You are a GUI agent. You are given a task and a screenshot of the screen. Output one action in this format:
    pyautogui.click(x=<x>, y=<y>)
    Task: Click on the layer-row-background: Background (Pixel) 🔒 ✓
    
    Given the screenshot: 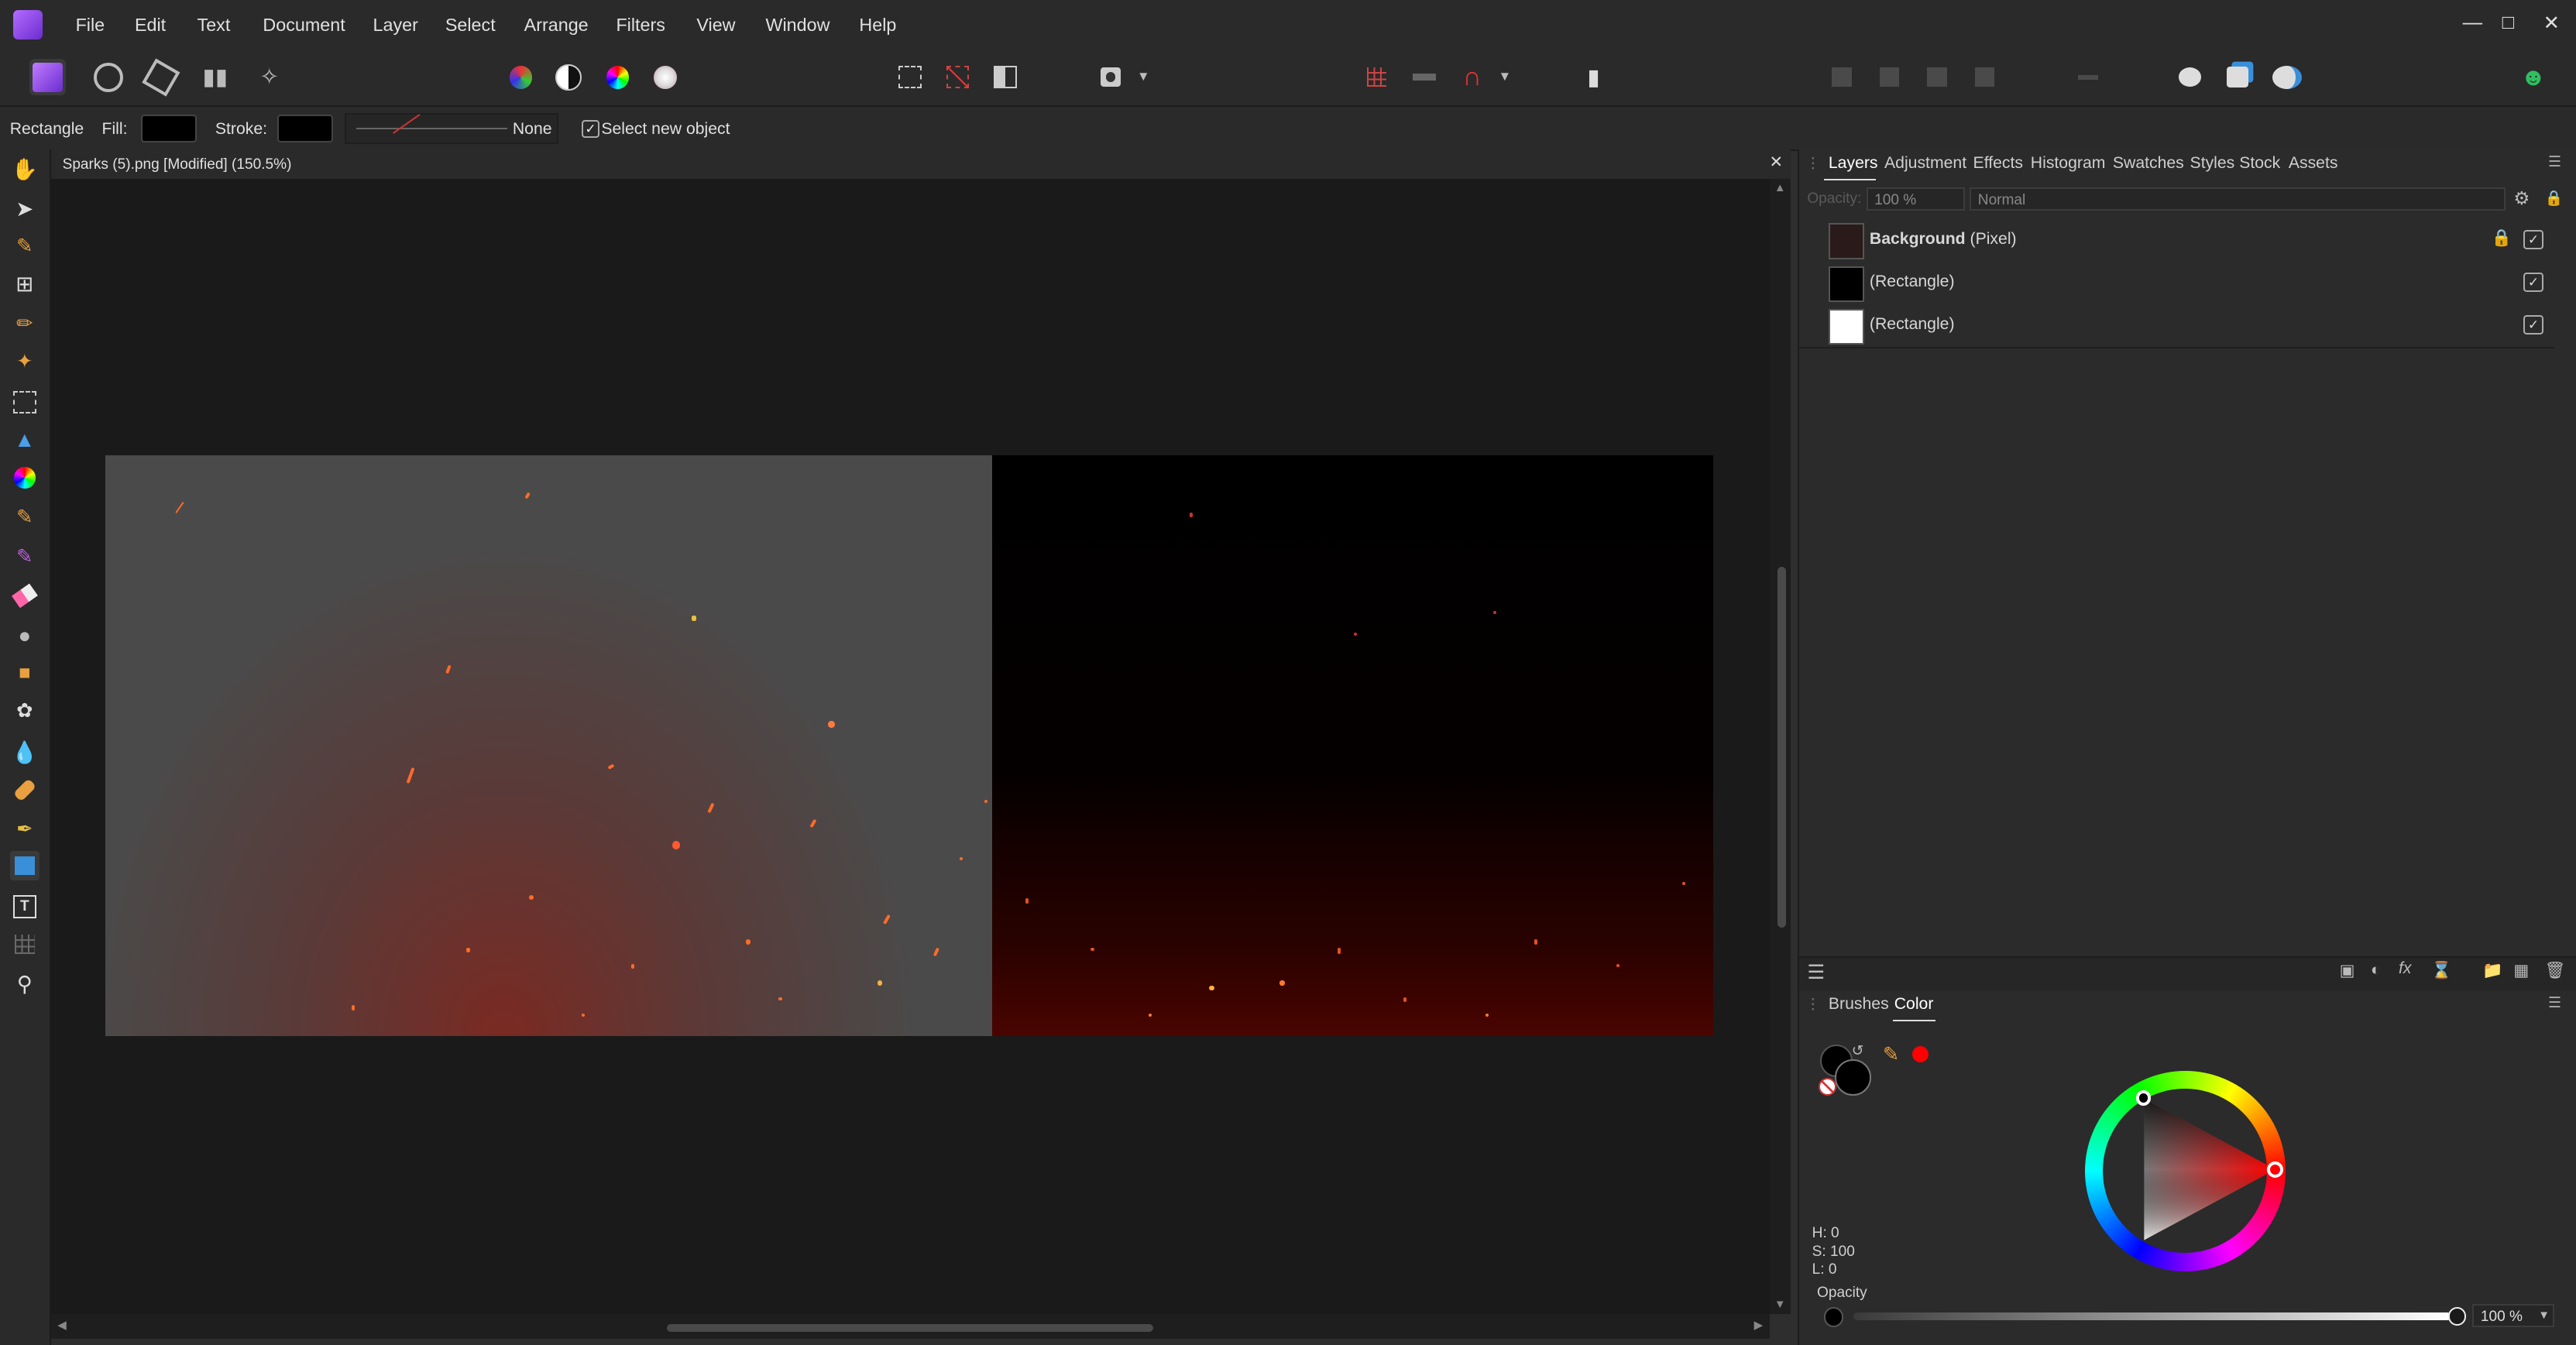 What is the action you would take?
    pyautogui.click(x=2176, y=240)
    